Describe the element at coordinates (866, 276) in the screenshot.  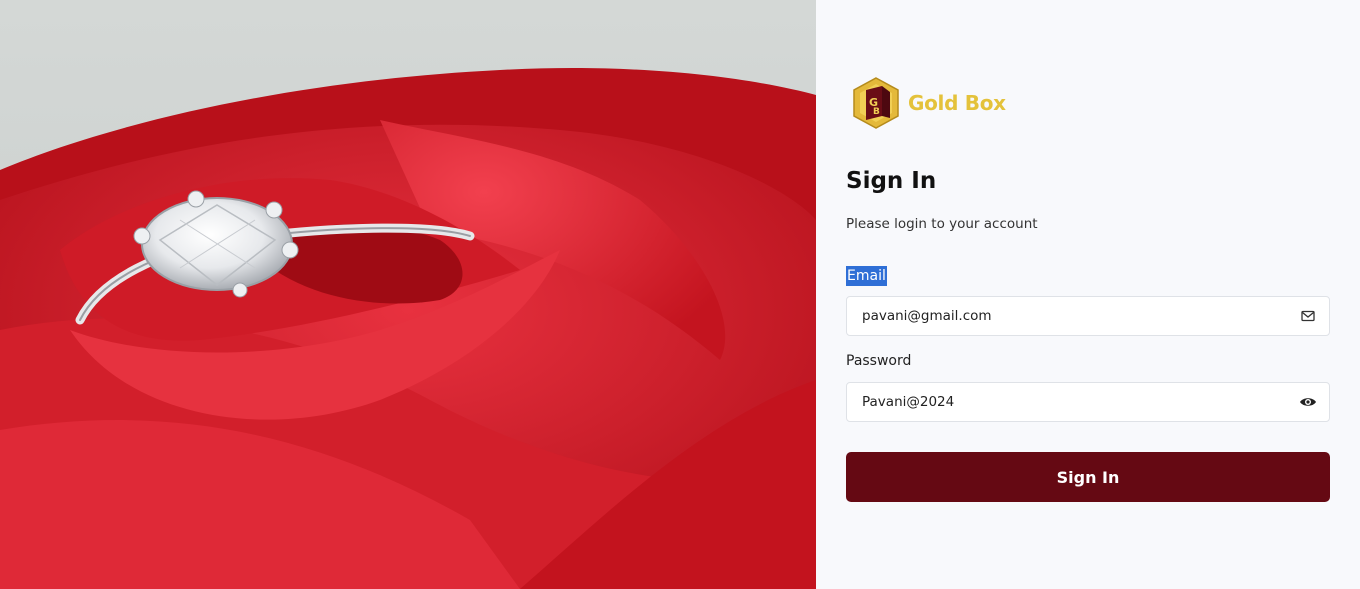
I see `email-label: Email` at that location.